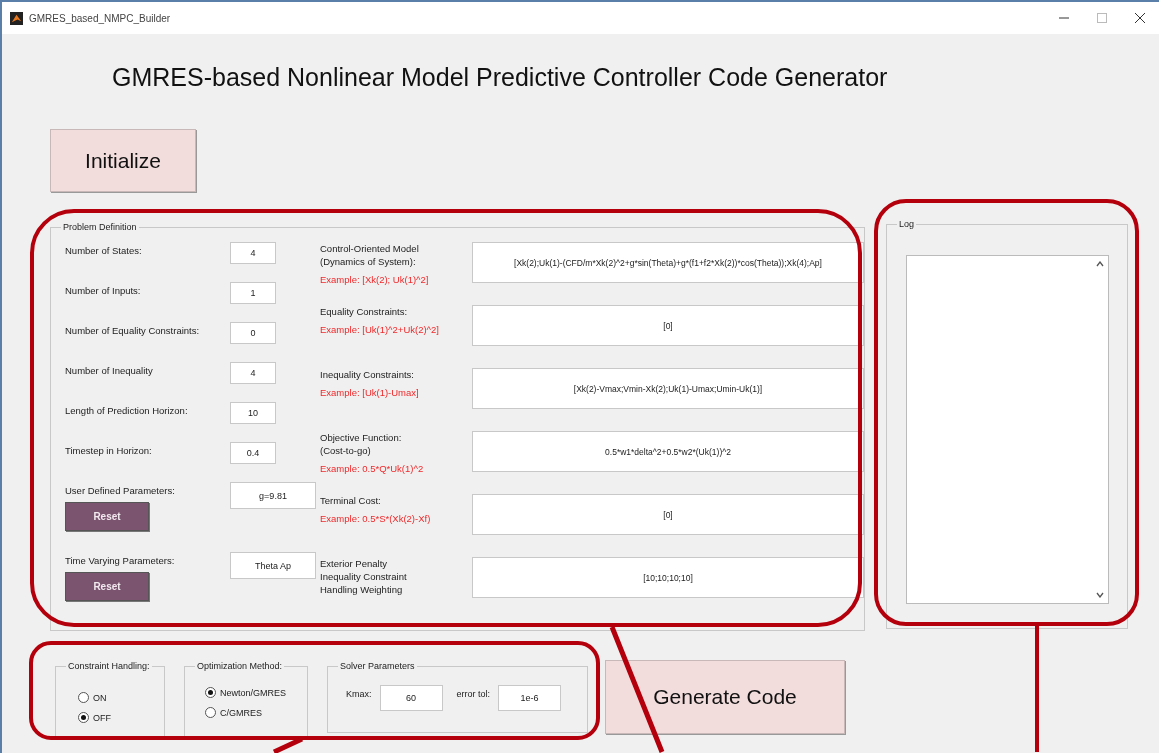  I want to click on expression-label: Inequality Constraints:, so click(367, 374).